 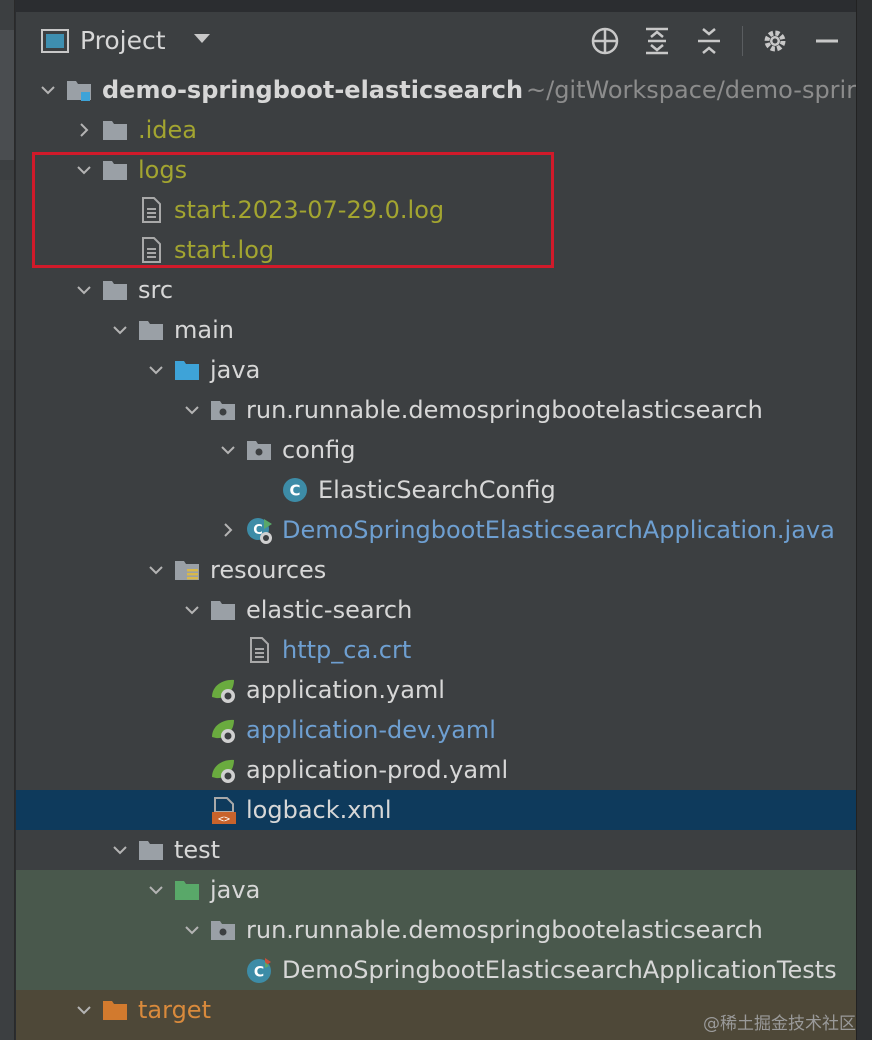 What do you see at coordinates (742, 41) in the screenshot?
I see `header-separator` at bounding box center [742, 41].